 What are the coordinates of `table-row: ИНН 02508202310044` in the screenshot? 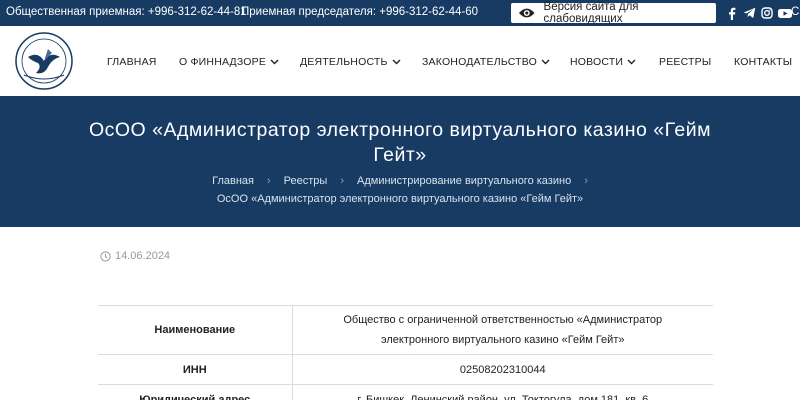 It's located at (405, 369).